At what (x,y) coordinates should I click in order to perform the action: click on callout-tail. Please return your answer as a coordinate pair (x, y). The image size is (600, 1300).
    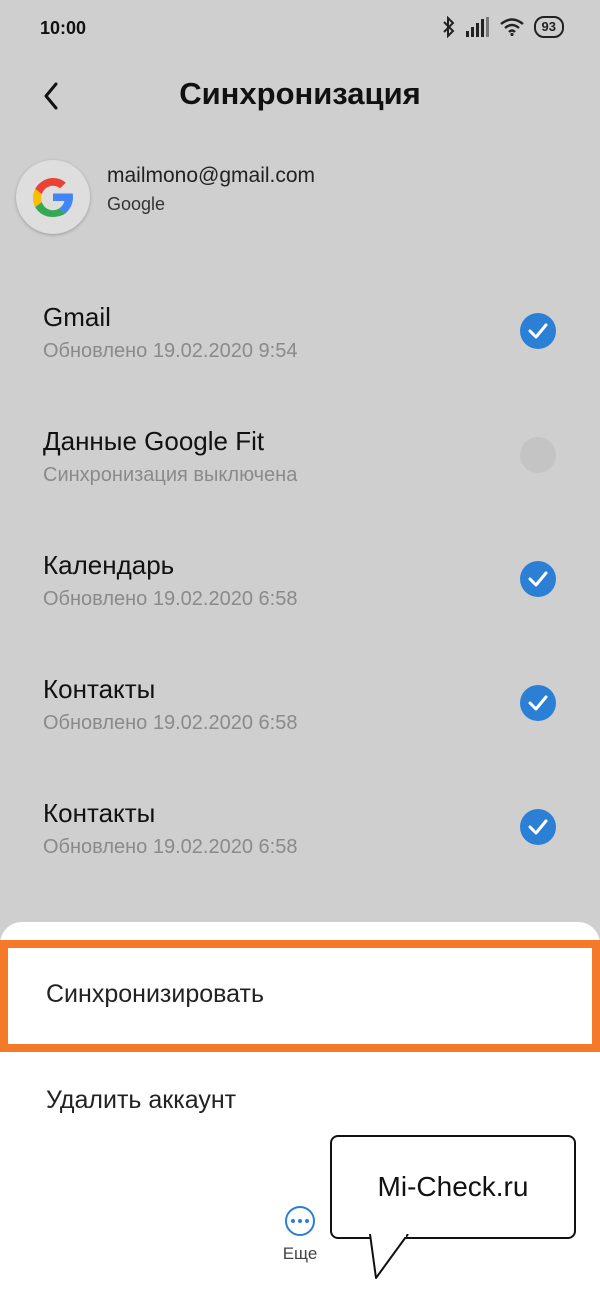
    Looking at the image, I should click on (389, 1256).